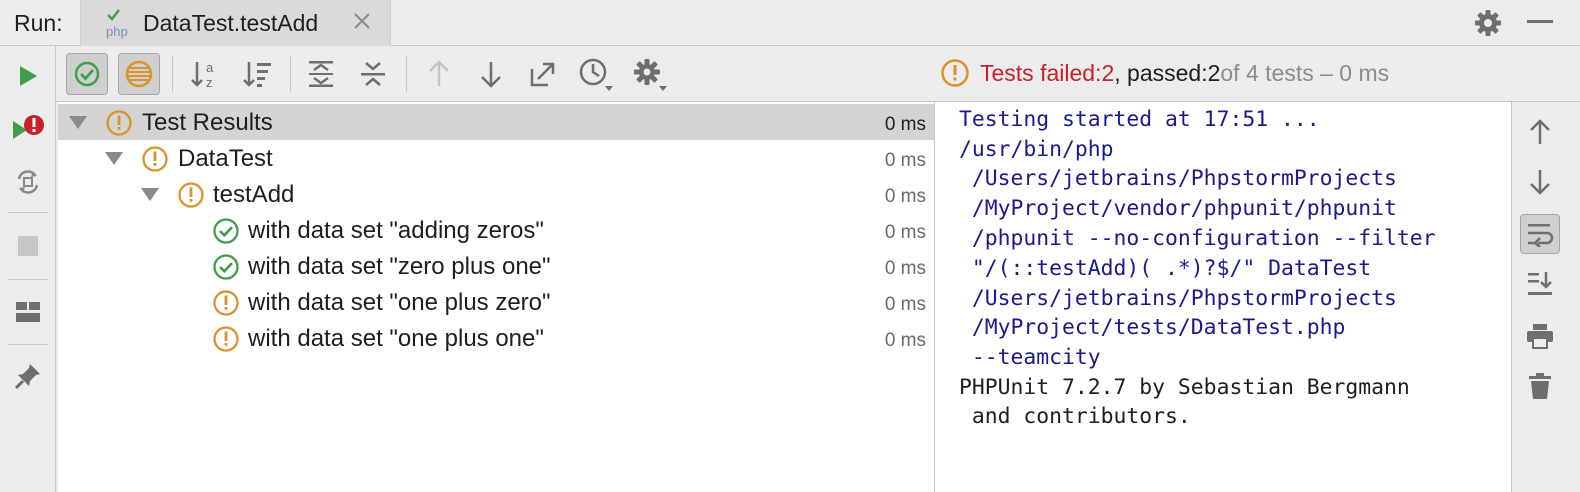 This screenshot has width=1580, height=492. I want to click on show-passed-icon, so click(87, 74).